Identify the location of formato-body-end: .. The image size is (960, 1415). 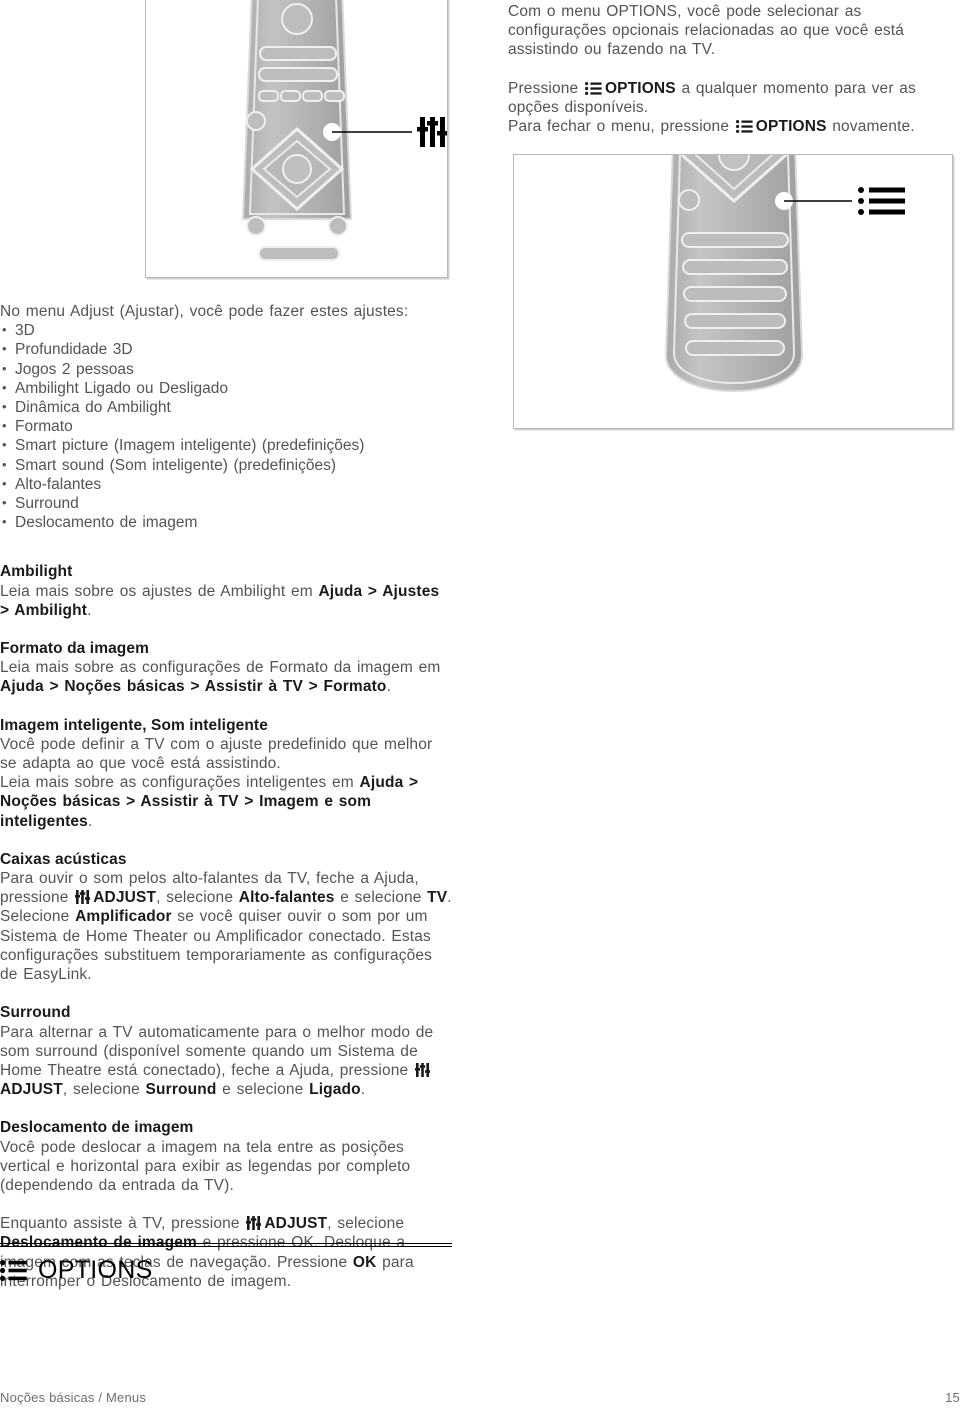
(389, 687).